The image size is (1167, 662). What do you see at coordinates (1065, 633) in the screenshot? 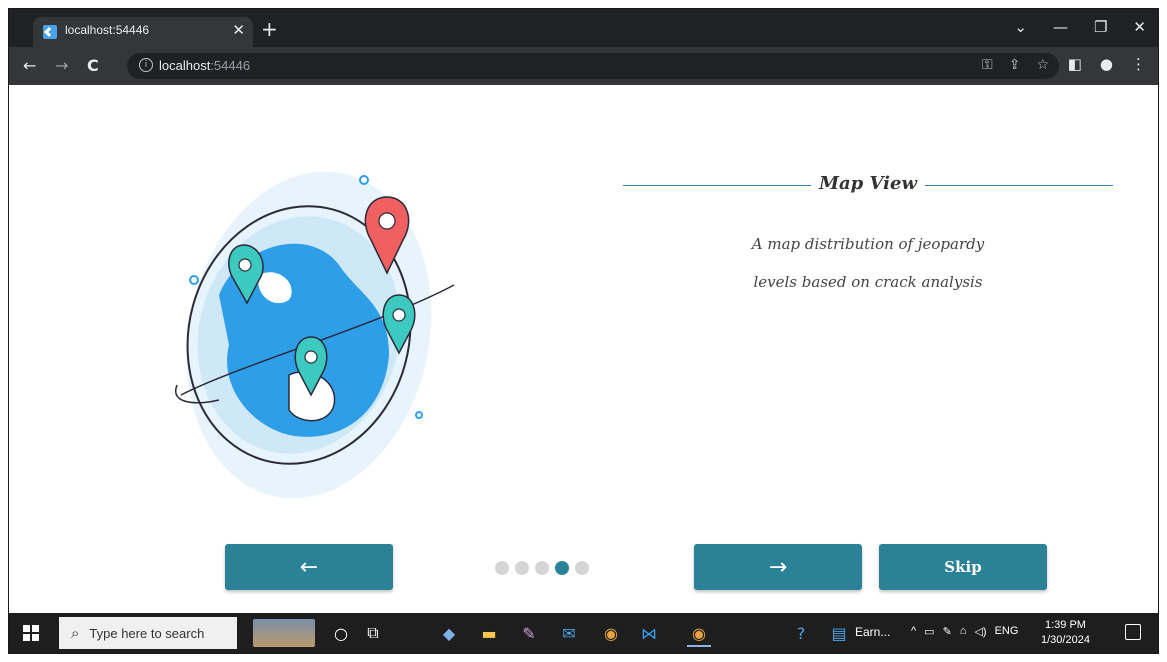
I see `clock: 1:39 PM 1/30/2024` at bounding box center [1065, 633].